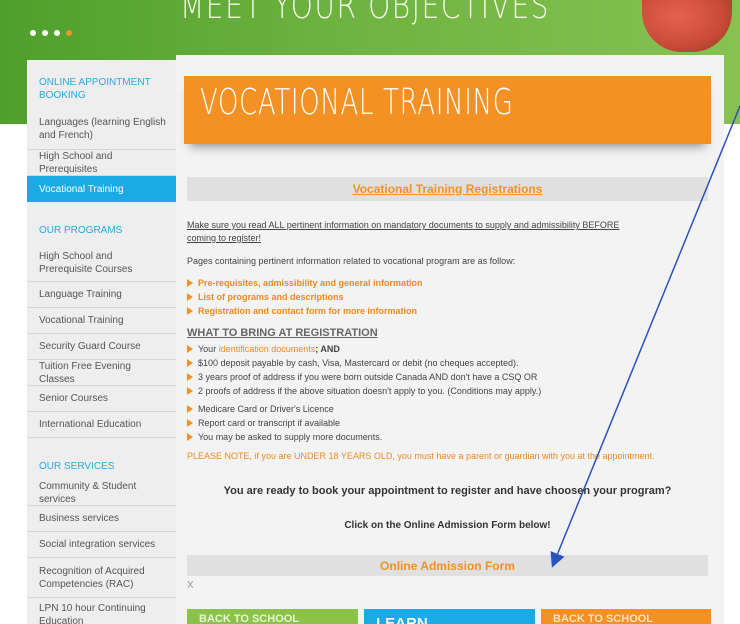  I want to click on tile-back-to-school-2: BACK TO SCHOOL, so click(626, 616).